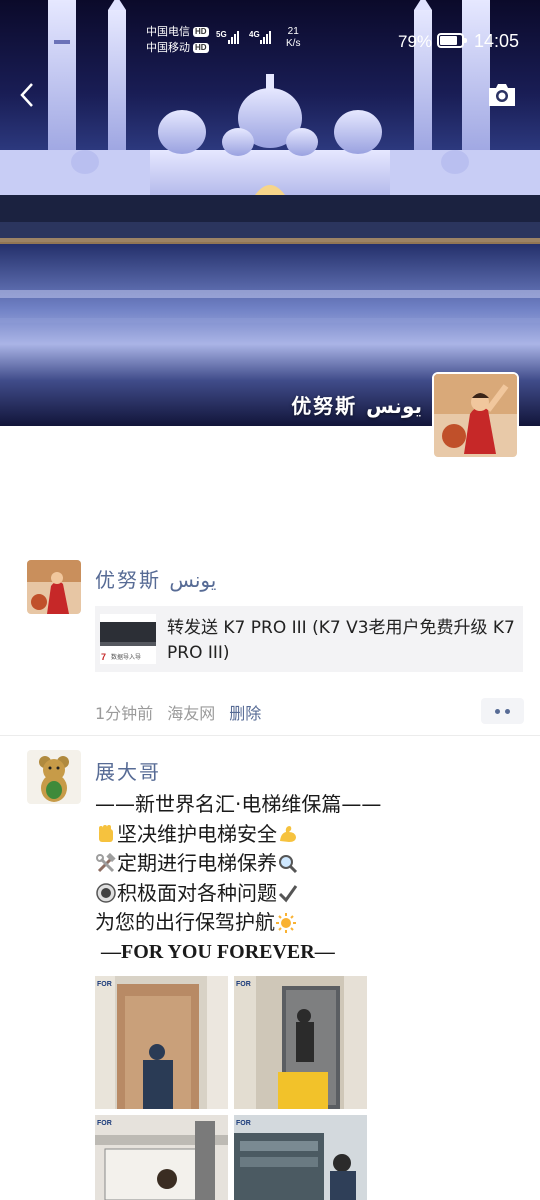 This screenshot has width=540, height=1200. I want to click on flexed-biceps-icon, so click(288, 834).